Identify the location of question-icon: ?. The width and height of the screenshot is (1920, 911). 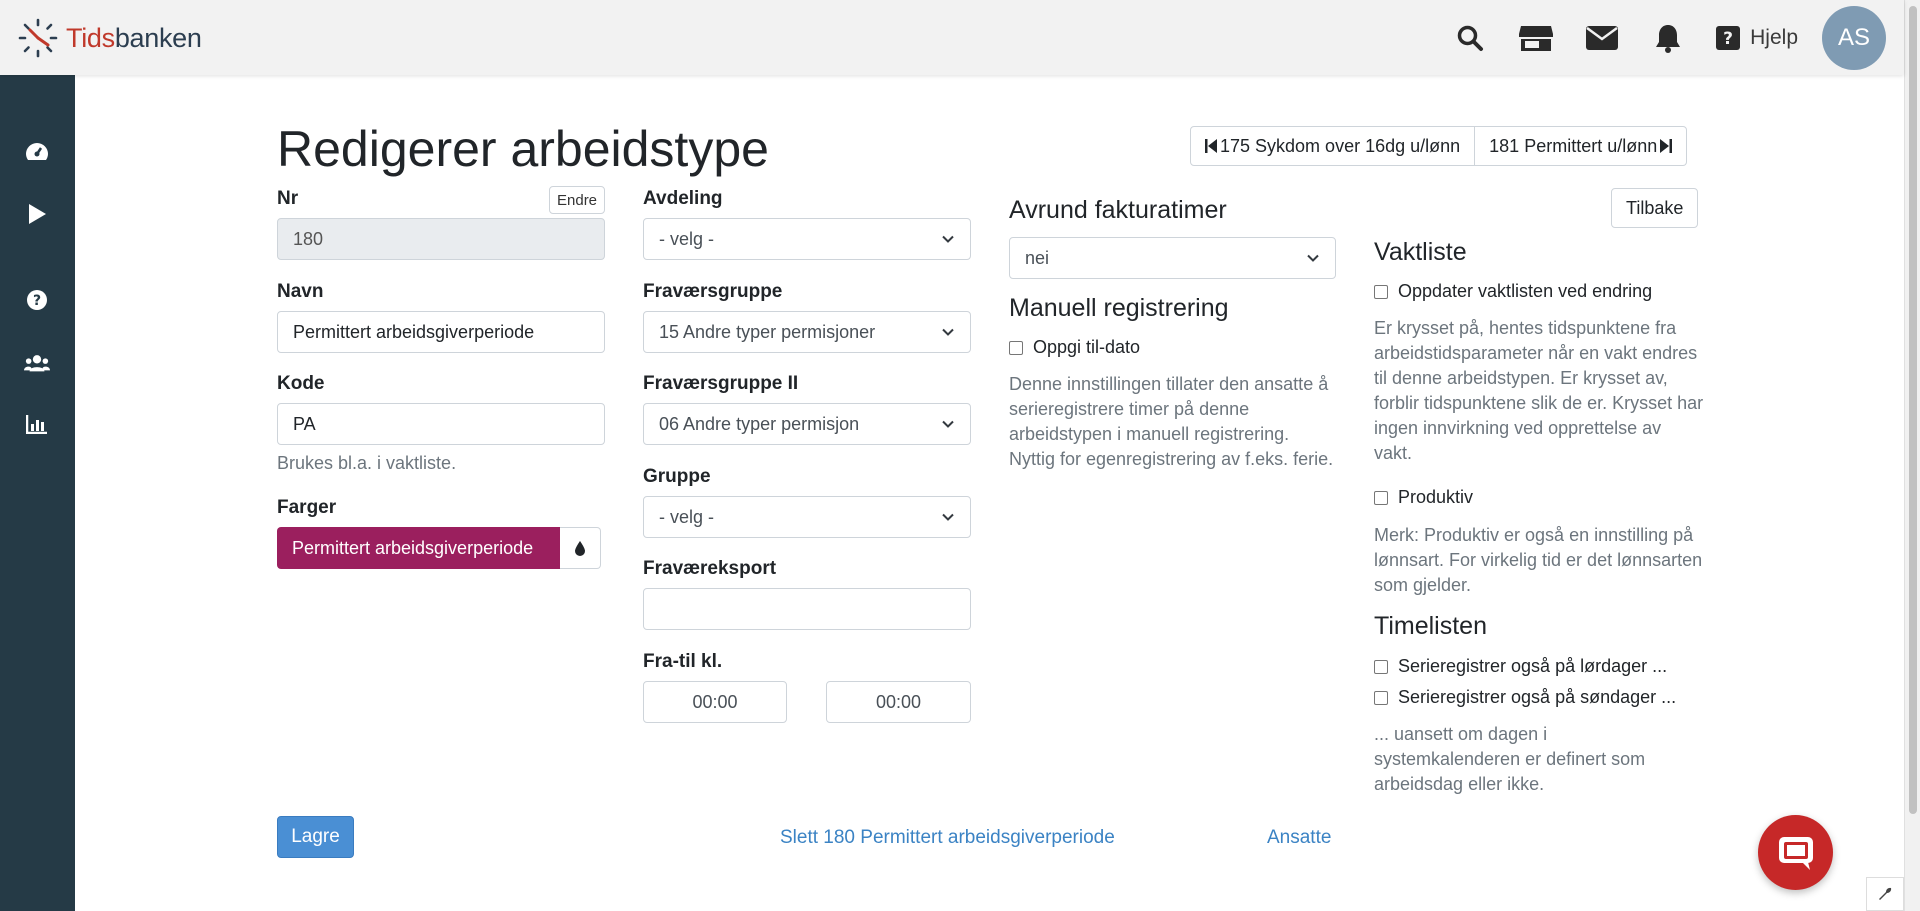
(37, 300).